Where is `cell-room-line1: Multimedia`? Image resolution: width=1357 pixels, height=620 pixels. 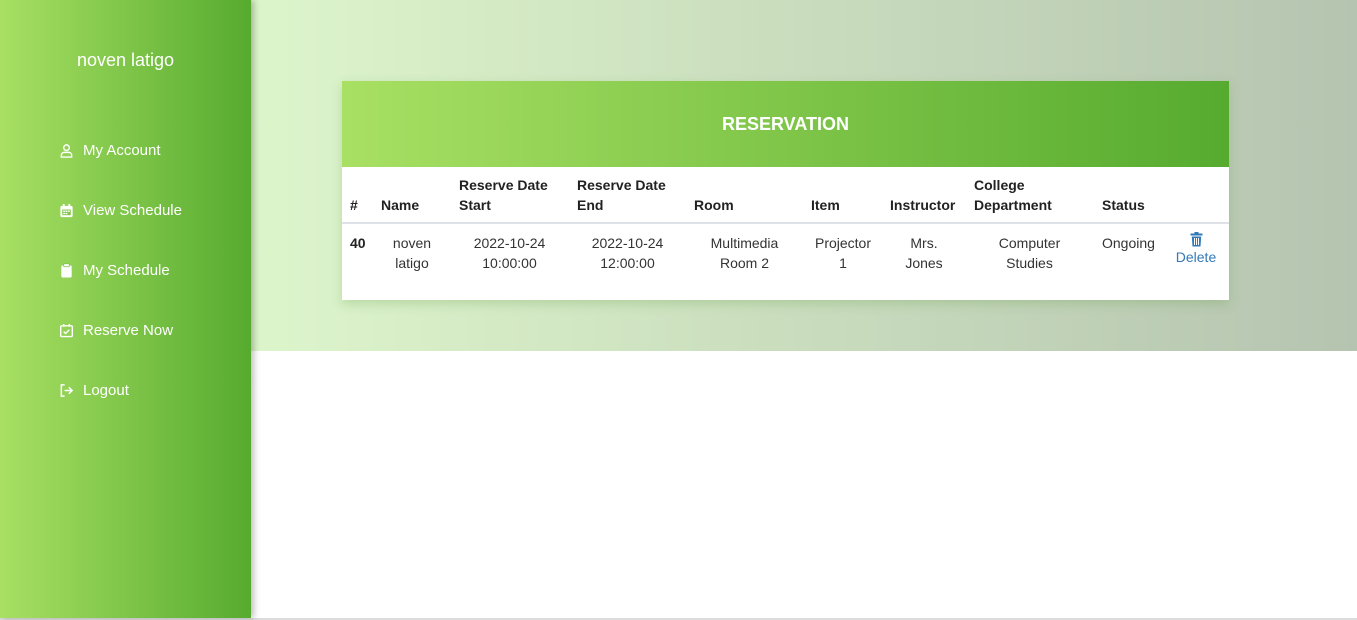 cell-room-line1: Multimedia is located at coordinates (744, 243).